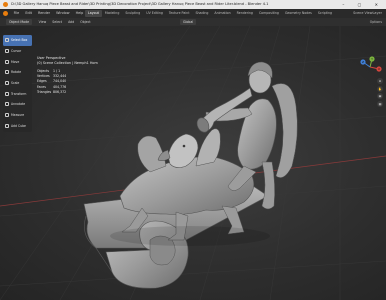  Describe the element at coordinates (380, 81) in the screenshot. I see `zoom-icon: ⊕` at that location.